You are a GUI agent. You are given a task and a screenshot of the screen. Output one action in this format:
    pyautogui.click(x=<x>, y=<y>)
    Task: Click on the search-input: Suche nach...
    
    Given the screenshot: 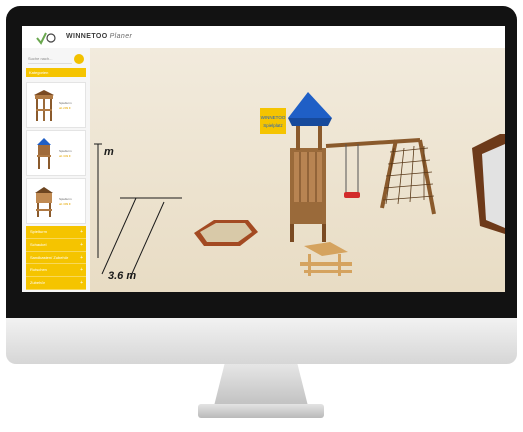 What is the action you would take?
    pyautogui.click(x=50, y=59)
    